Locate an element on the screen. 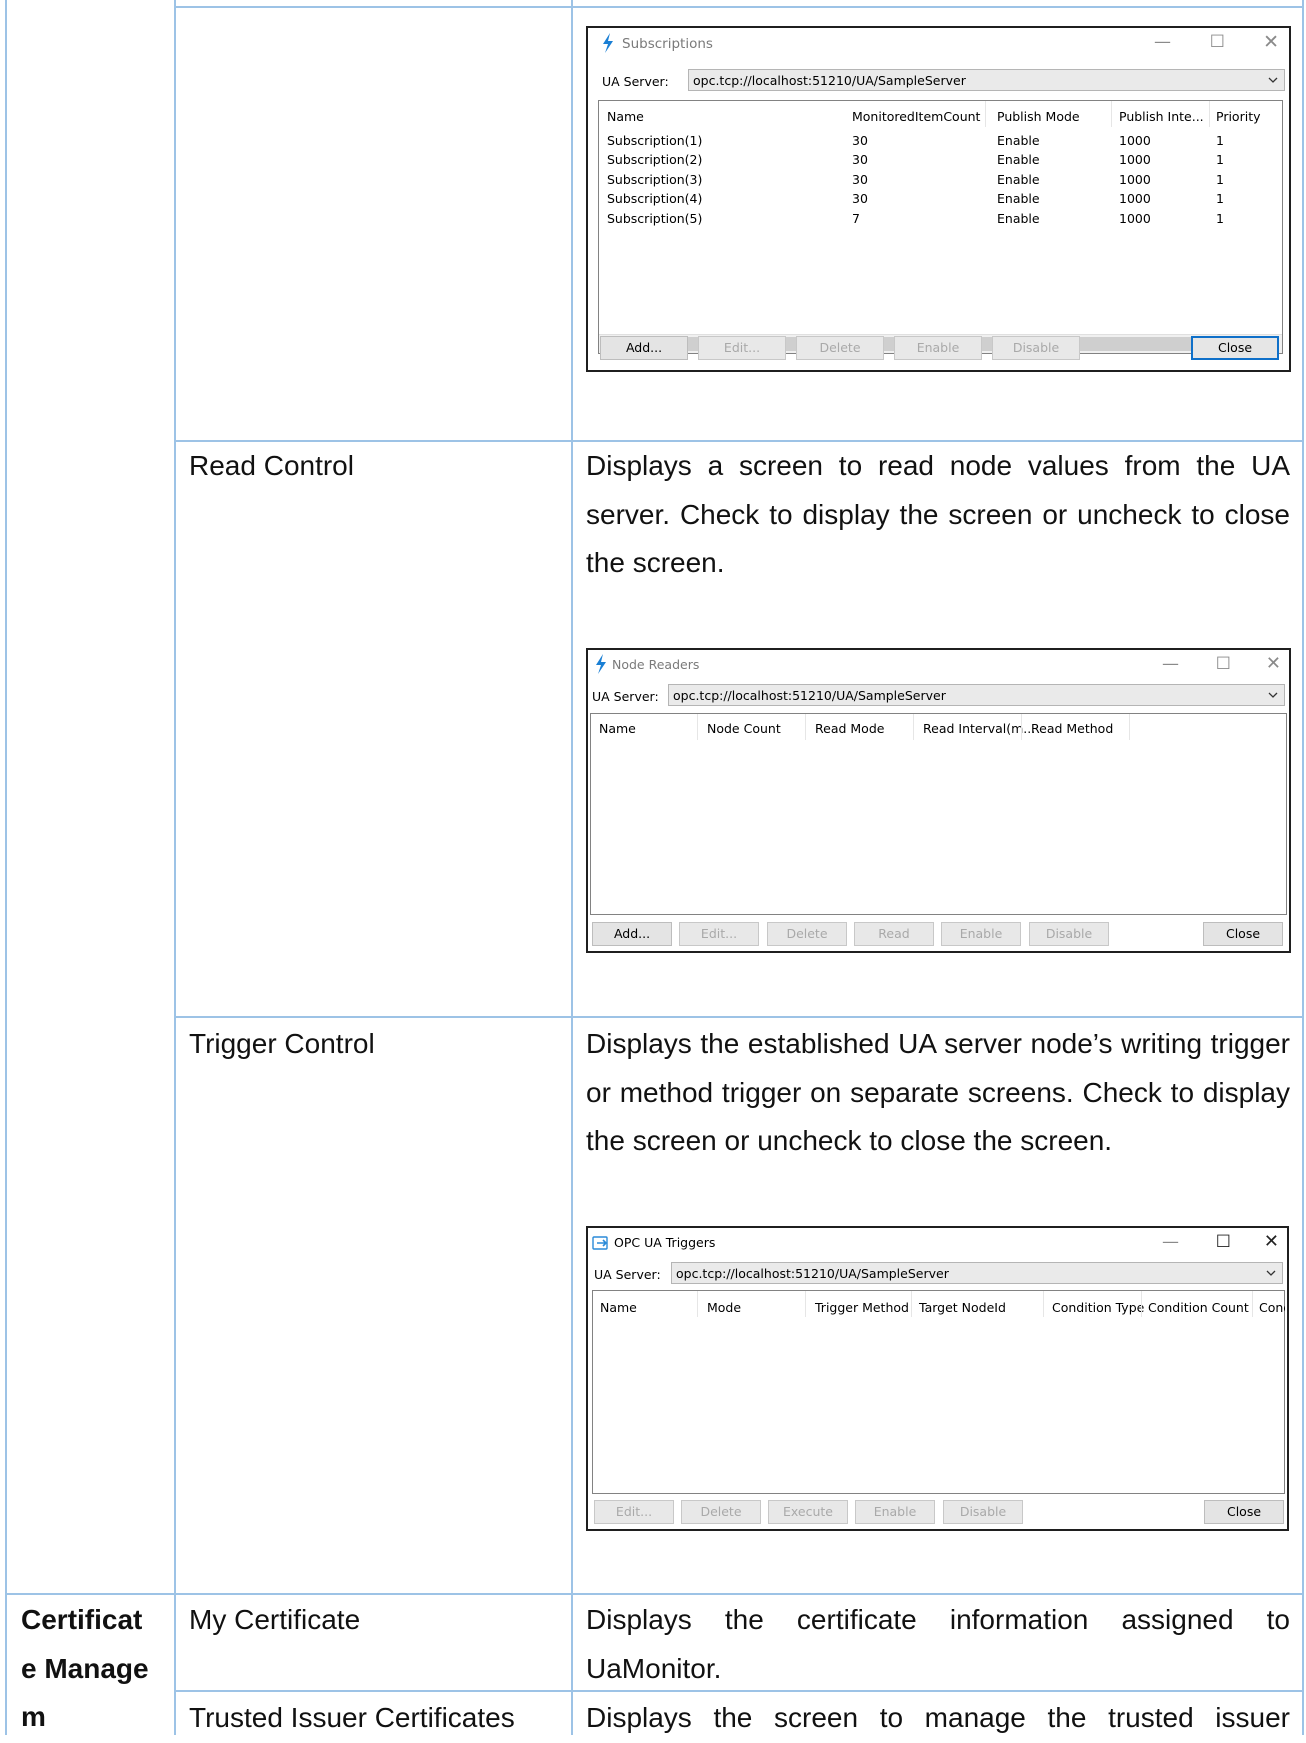 Image resolution: width=1306 pixels, height=1743 pixels. column-header: Mode is located at coordinates (724, 1307).